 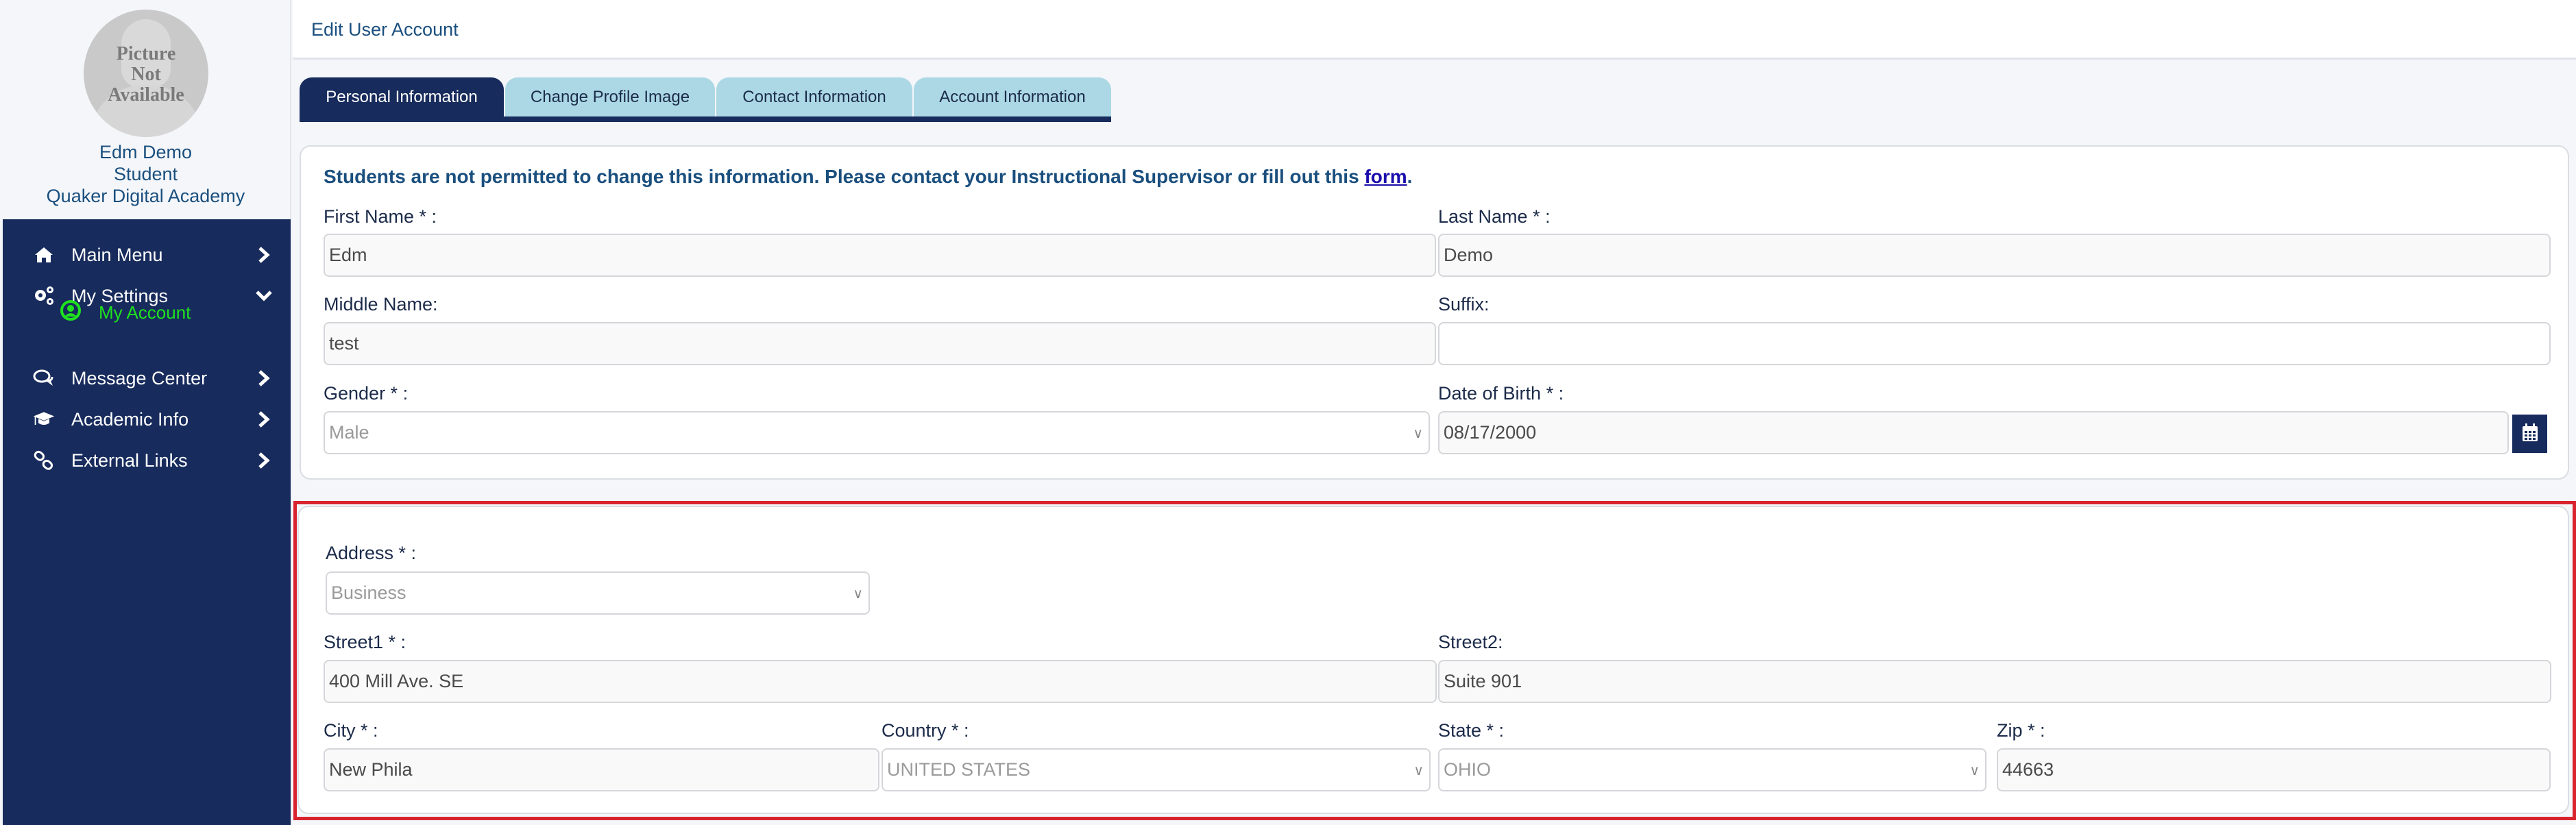 What do you see at coordinates (70, 312) in the screenshot?
I see `user-circle-icon` at bounding box center [70, 312].